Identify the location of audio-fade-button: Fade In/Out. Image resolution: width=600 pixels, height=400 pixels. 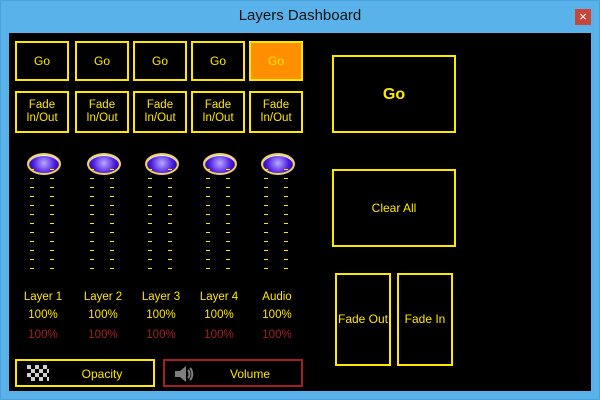
(276, 112).